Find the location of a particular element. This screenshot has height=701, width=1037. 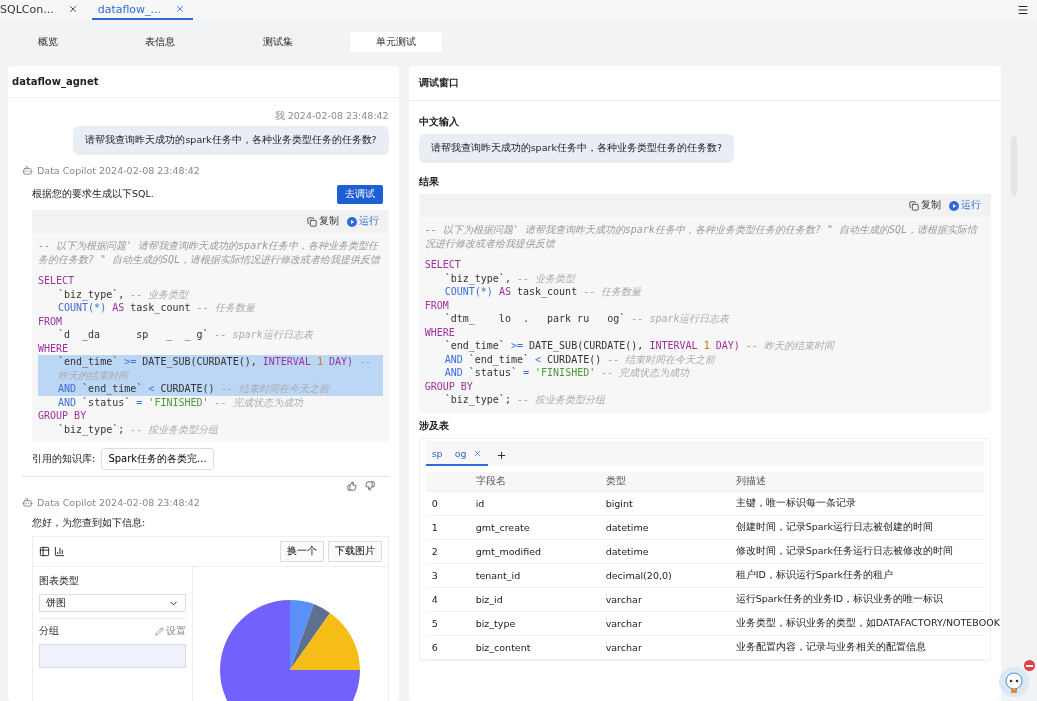

table-cell-text: gmt_modified is located at coordinates (509, 551).